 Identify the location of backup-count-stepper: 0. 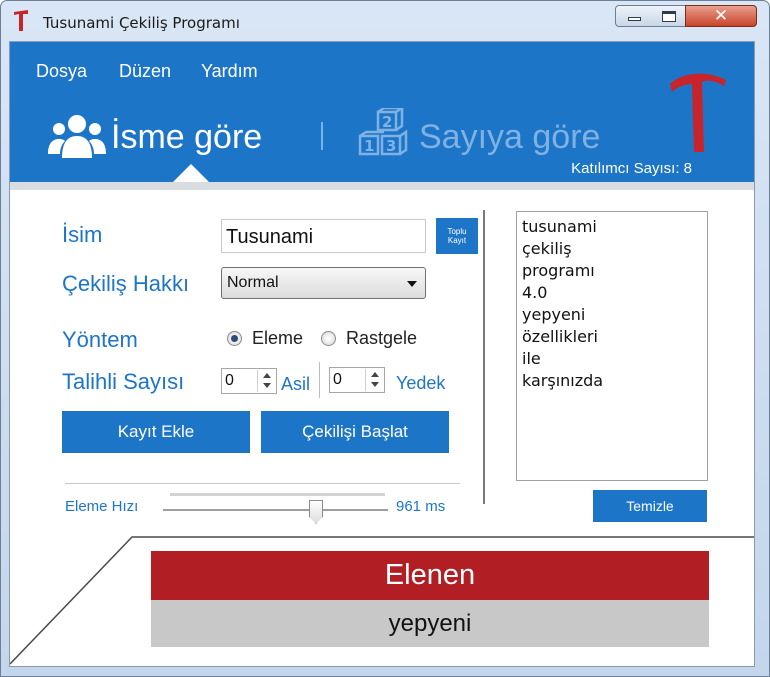
(357, 380).